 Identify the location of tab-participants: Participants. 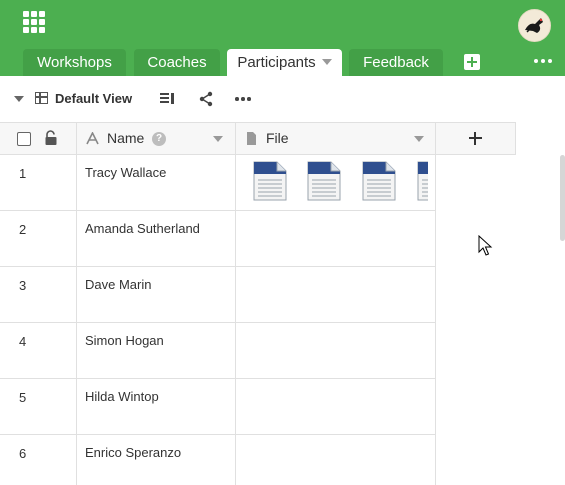
(284, 62).